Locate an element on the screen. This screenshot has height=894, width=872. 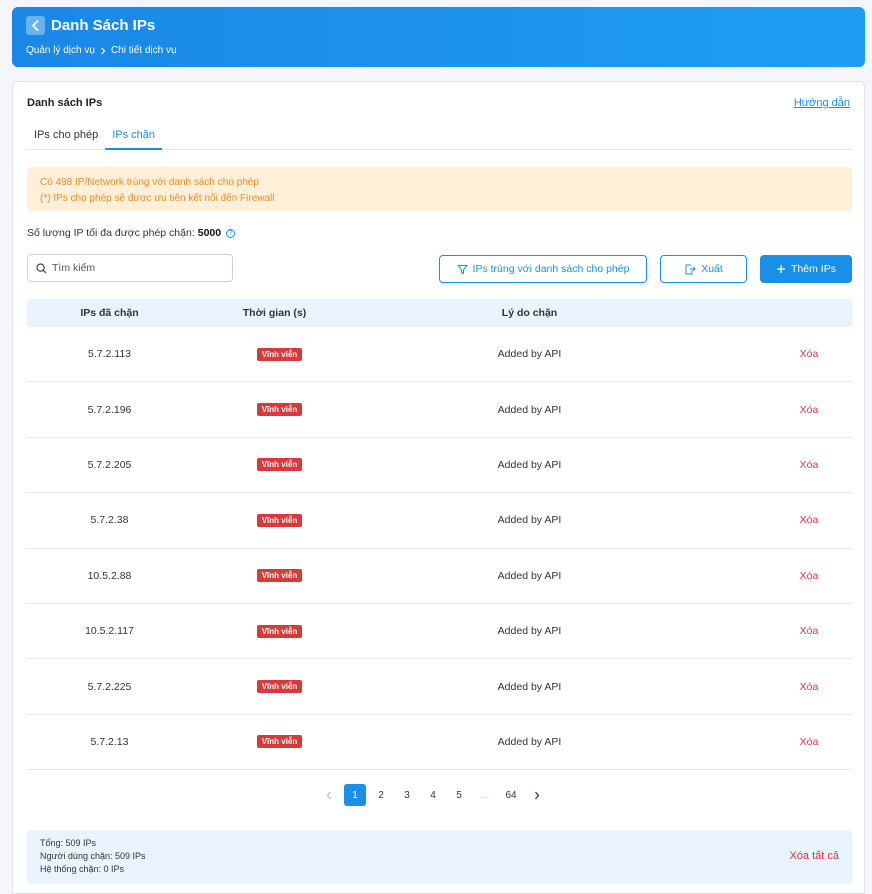
page-button: 3 is located at coordinates (407, 795).